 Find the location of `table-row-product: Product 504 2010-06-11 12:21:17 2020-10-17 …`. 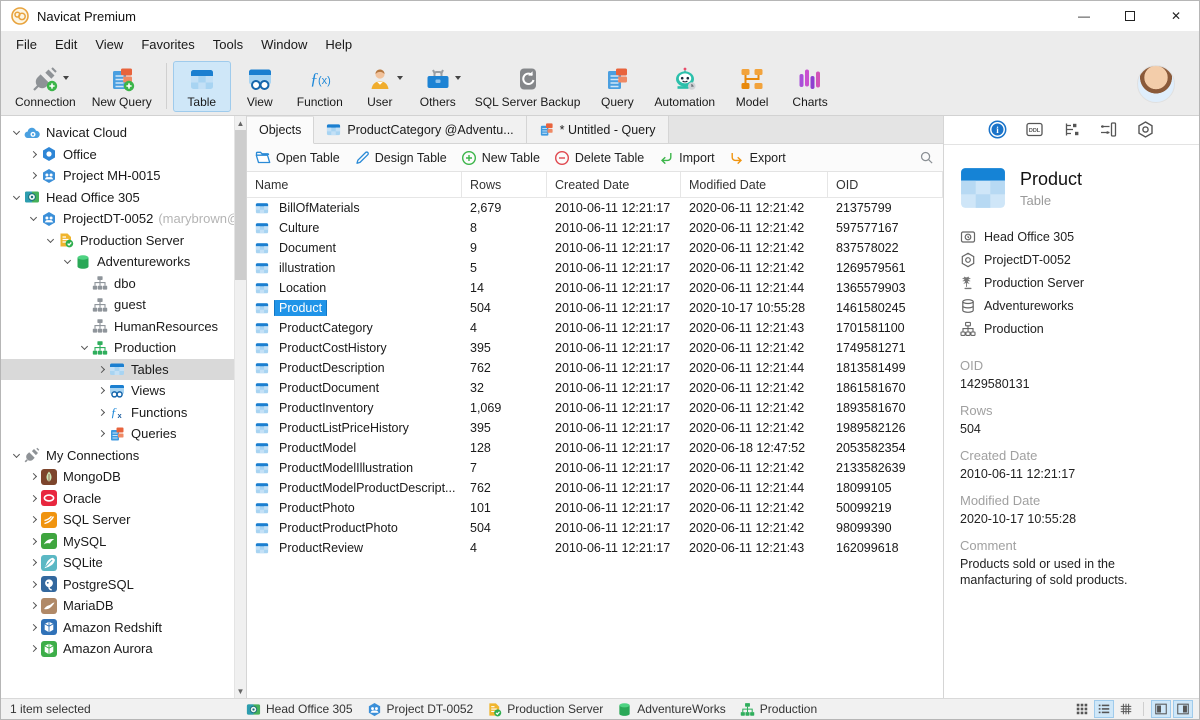

table-row-product: Product 504 2010-06-11 12:21:17 2020-10-17 … is located at coordinates (595, 308).